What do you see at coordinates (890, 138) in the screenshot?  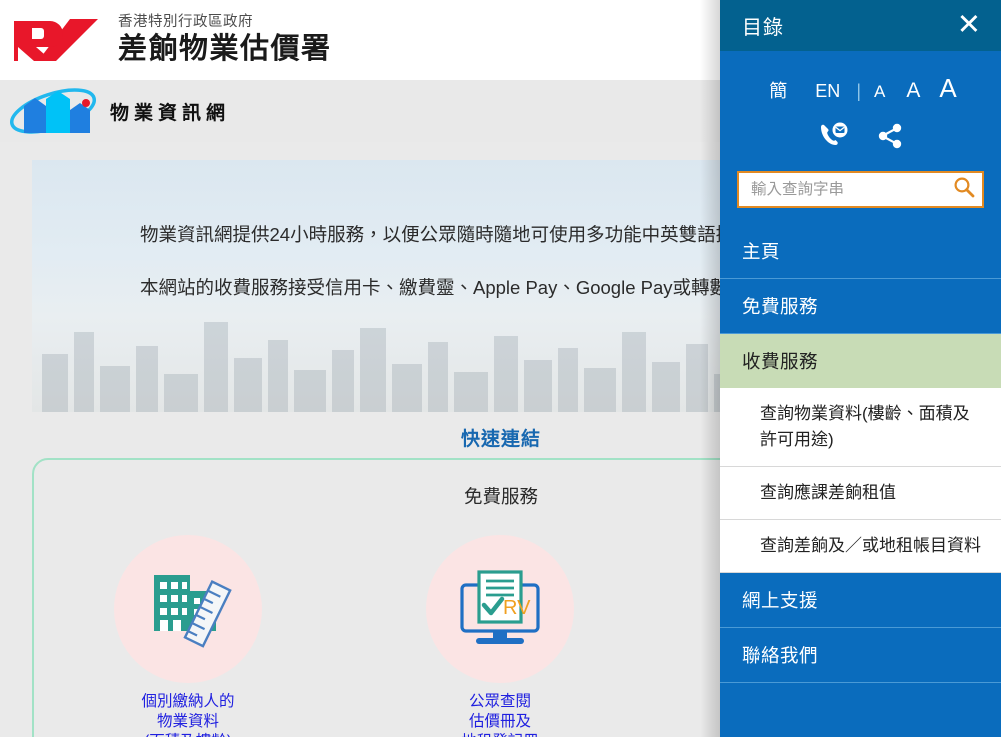 I see `share-icon` at bounding box center [890, 138].